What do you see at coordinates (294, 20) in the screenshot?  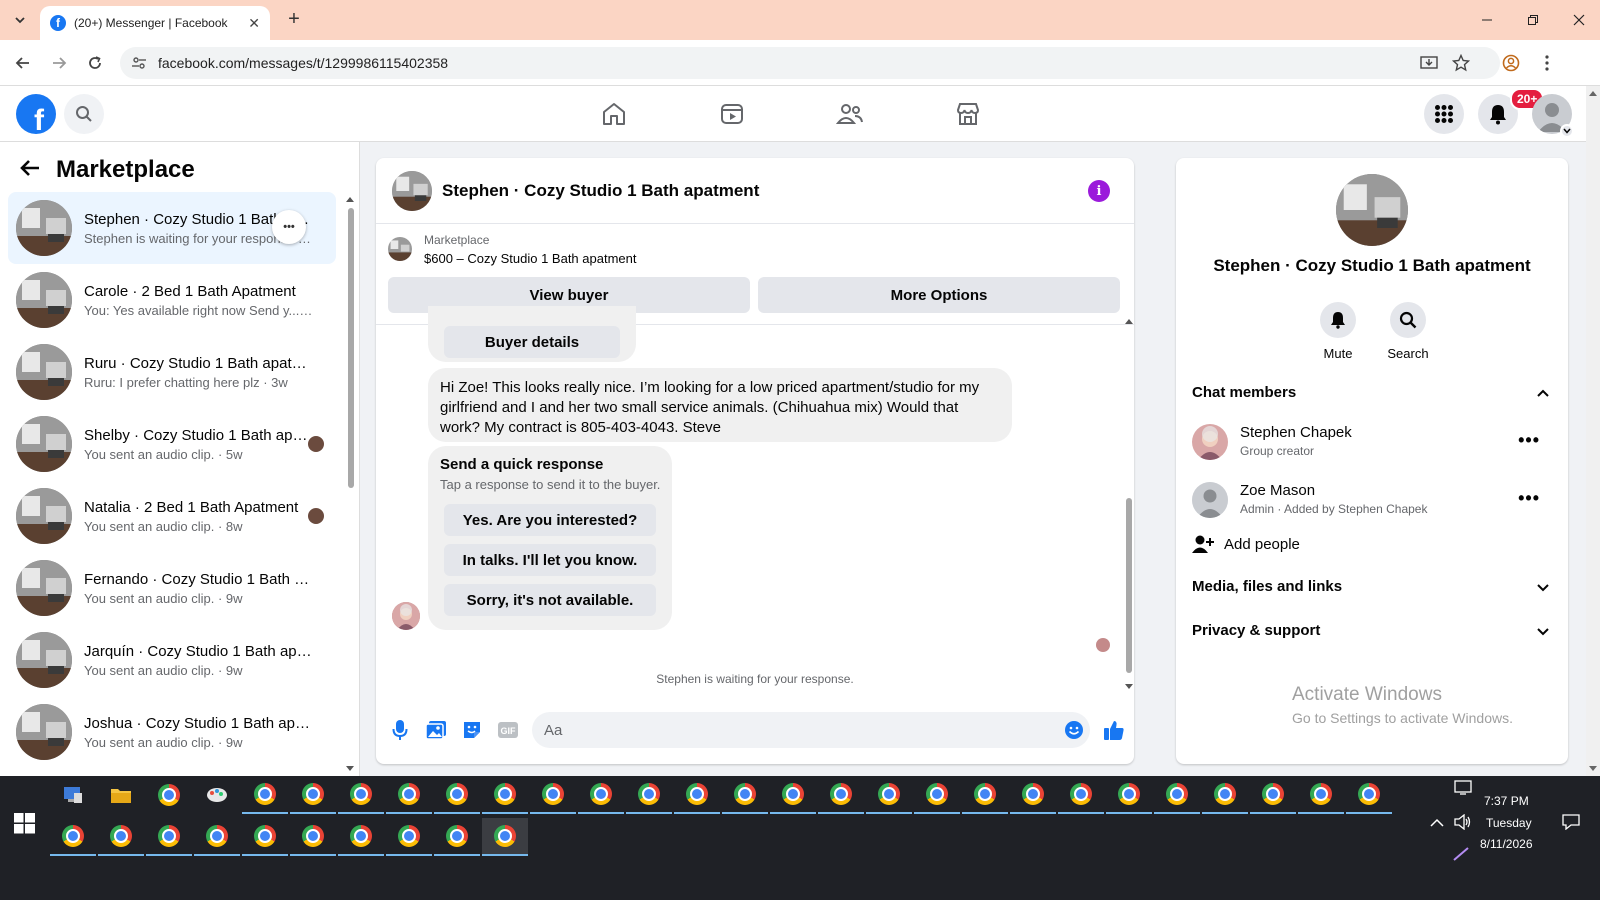 I see `new-tab-button: +` at bounding box center [294, 20].